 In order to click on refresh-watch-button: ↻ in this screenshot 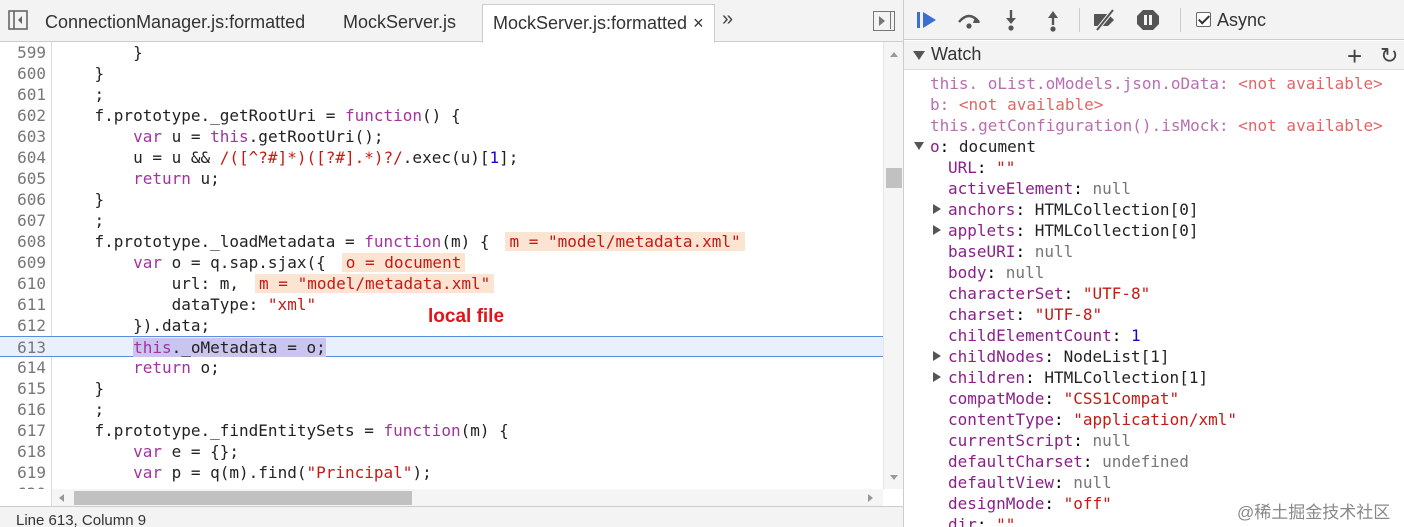, I will do `click(1389, 56)`.